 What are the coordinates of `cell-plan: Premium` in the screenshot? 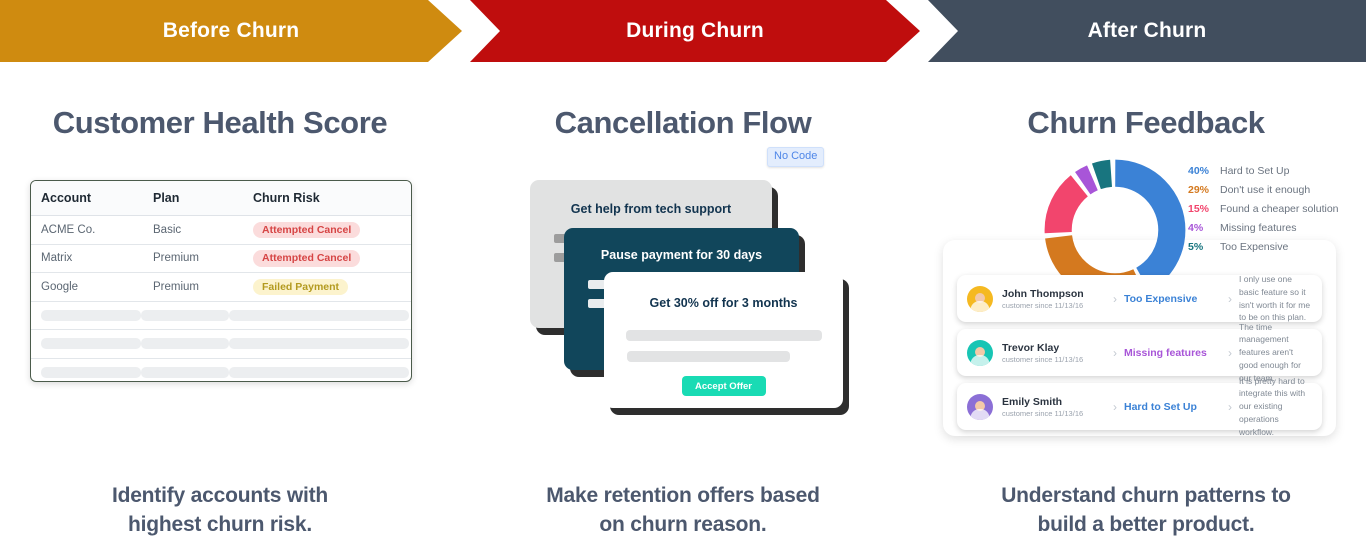 It's located at (176, 286).